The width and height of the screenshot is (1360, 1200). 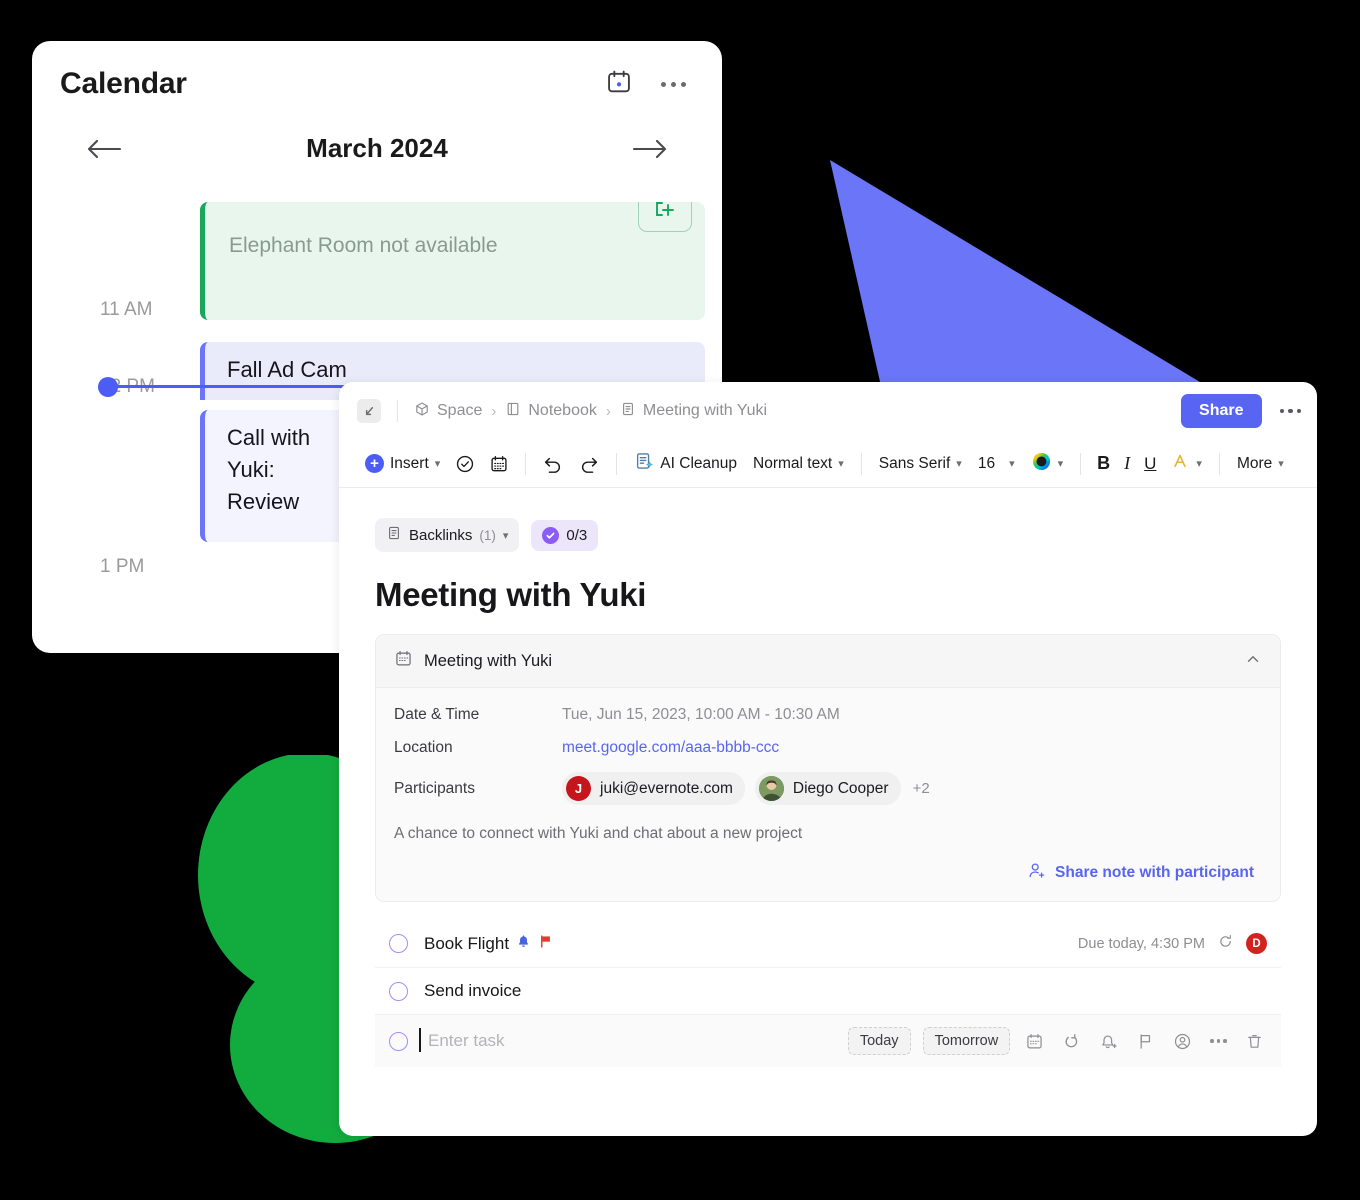 I want to click on share-note-label: Share note with participant, so click(x=1154, y=872).